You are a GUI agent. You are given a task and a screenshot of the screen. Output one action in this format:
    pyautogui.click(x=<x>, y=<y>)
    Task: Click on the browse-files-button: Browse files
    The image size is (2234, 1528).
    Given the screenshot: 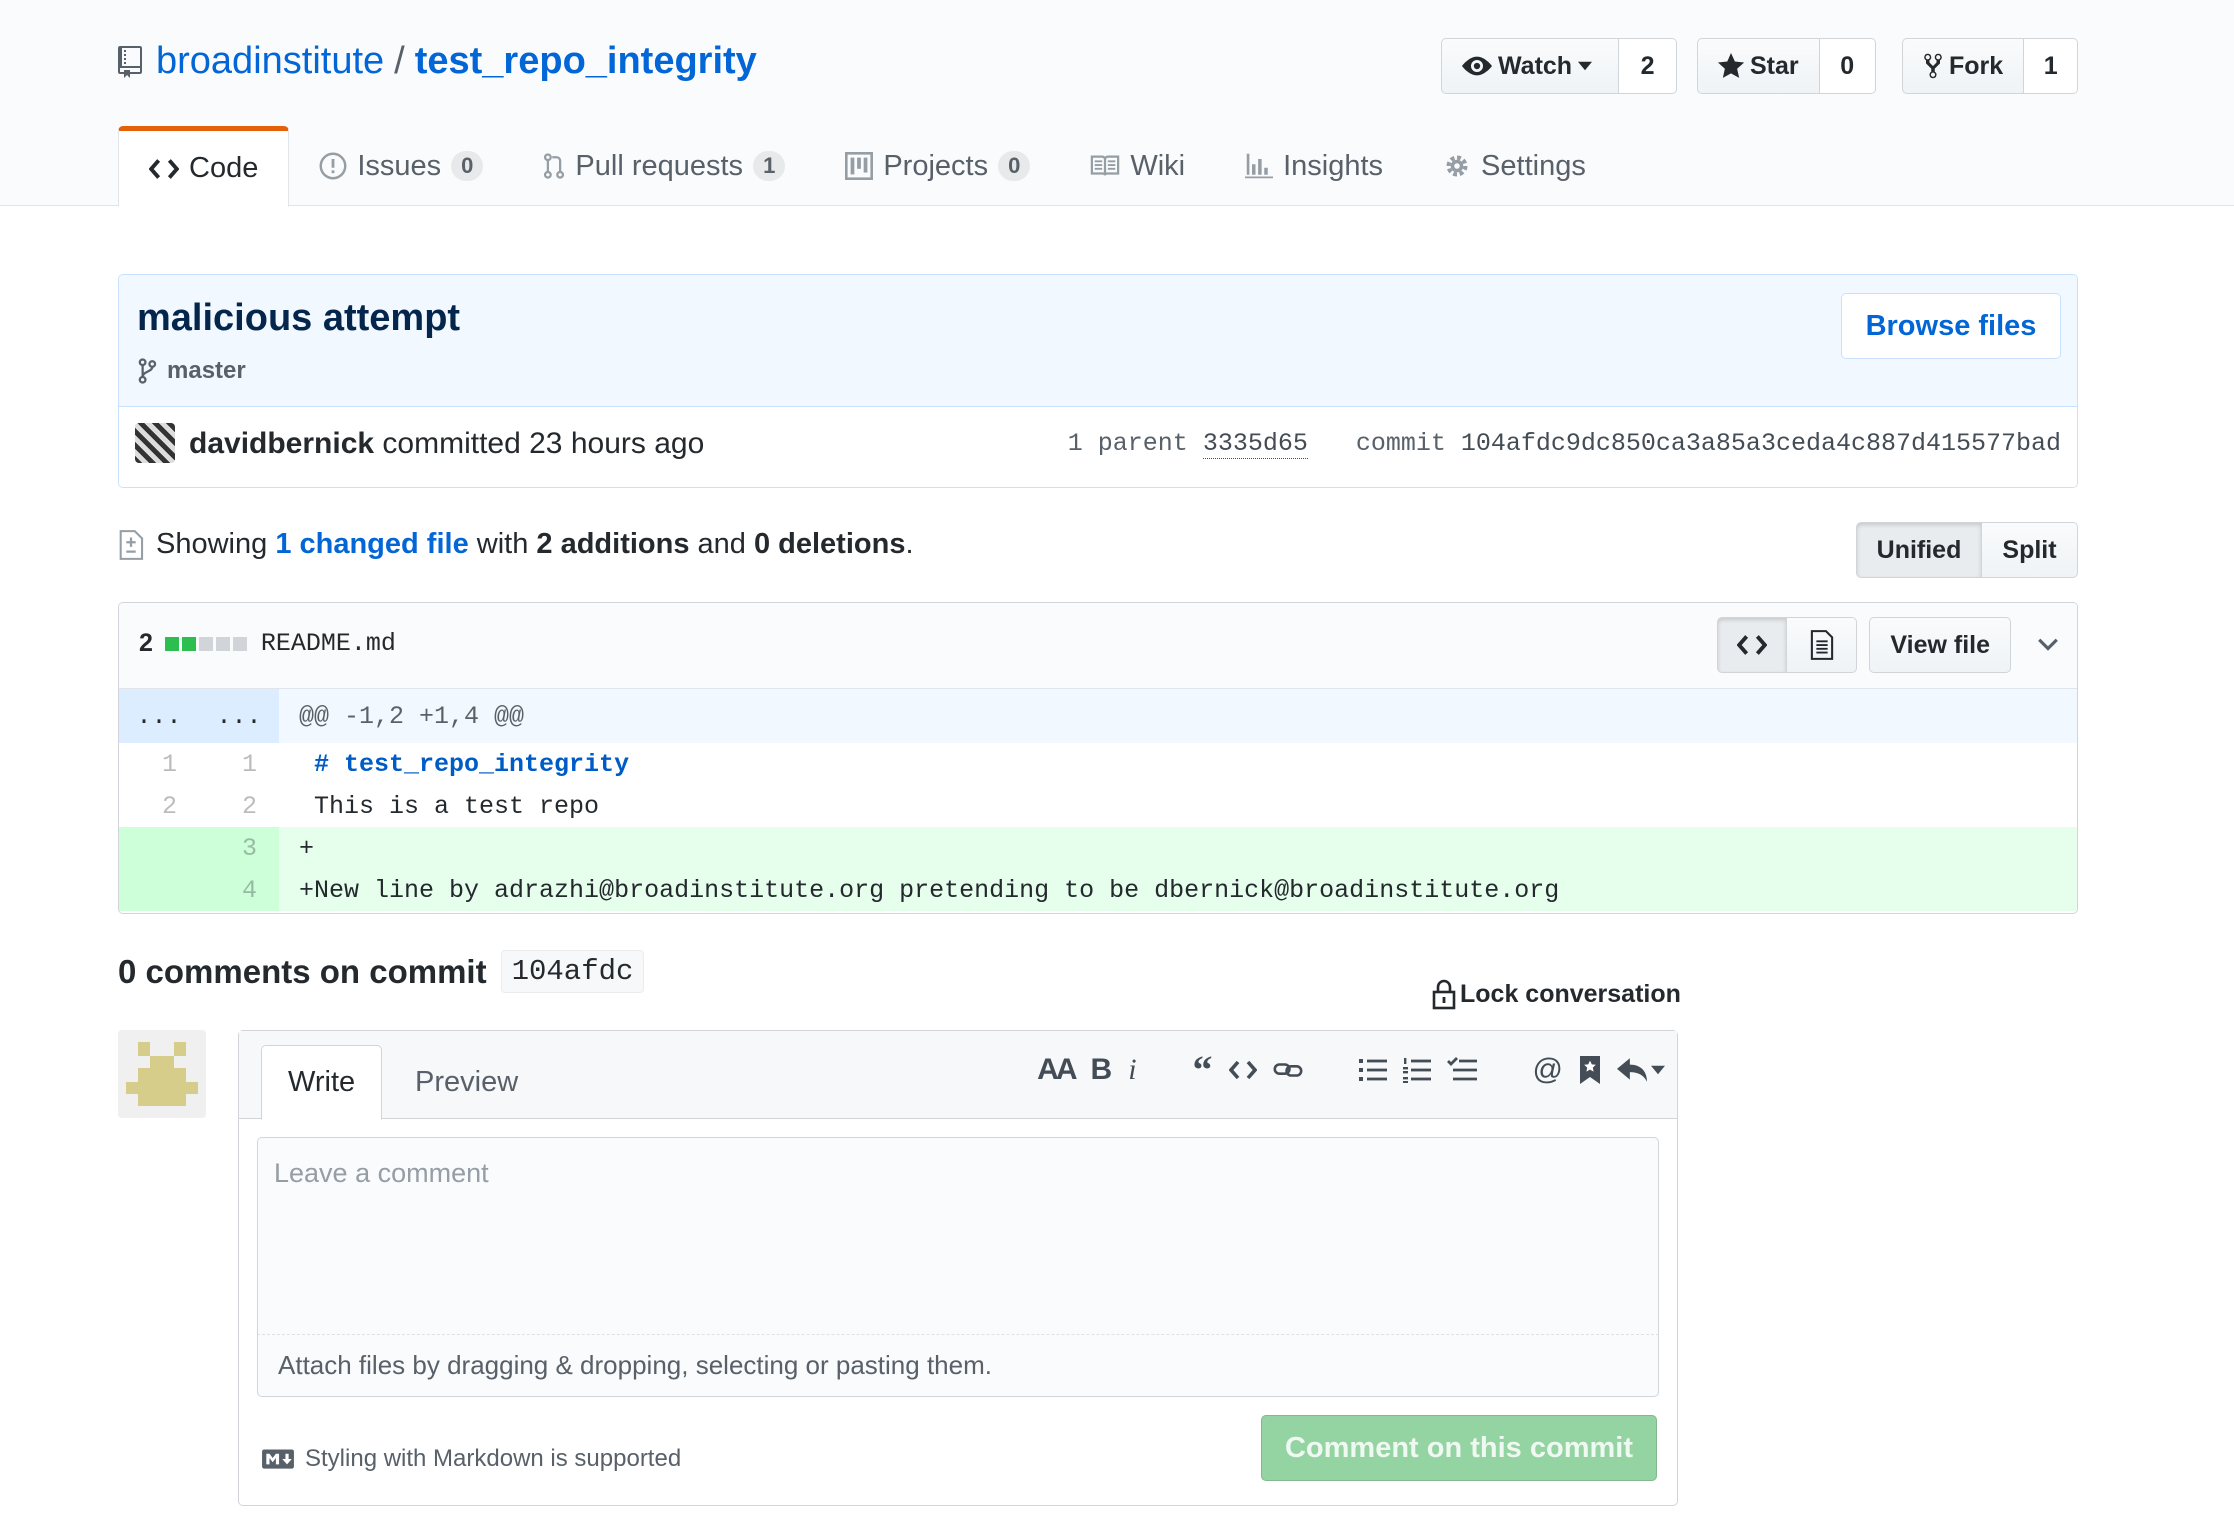 What is the action you would take?
    pyautogui.click(x=1951, y=326)
    